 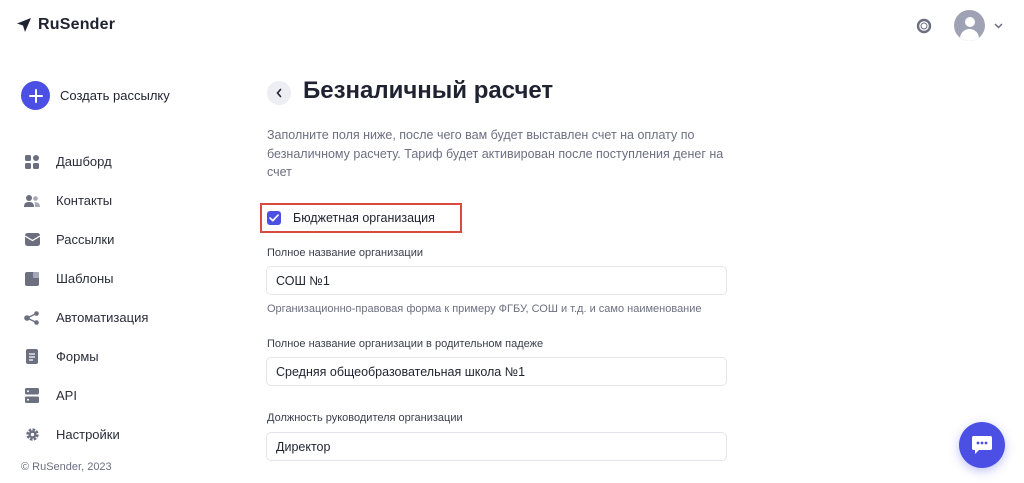 What do you see at coordinates (32, 201) in the screenshot?
I see `contacts-icon` at bounding box center [32, 201].